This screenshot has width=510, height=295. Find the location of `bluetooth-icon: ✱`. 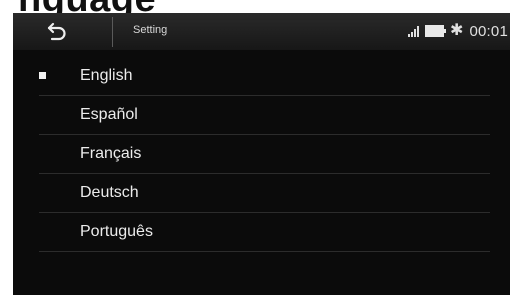

bluetooth-icon: ✱ is located at coordinates (457, 30).